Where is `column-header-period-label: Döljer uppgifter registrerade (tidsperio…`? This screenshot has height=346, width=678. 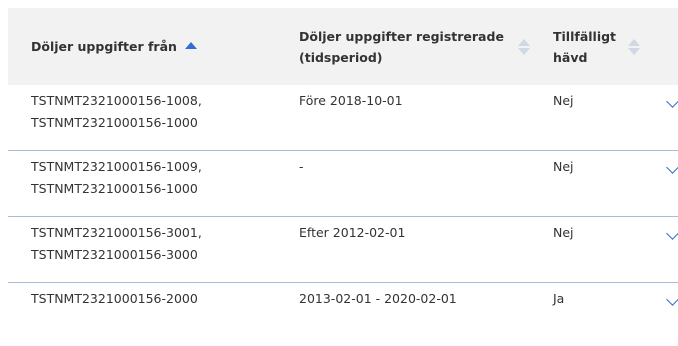 column-header-period-label: Döljer uppgifter registrerade (tidsperio… is located at coordinates (401, 46).